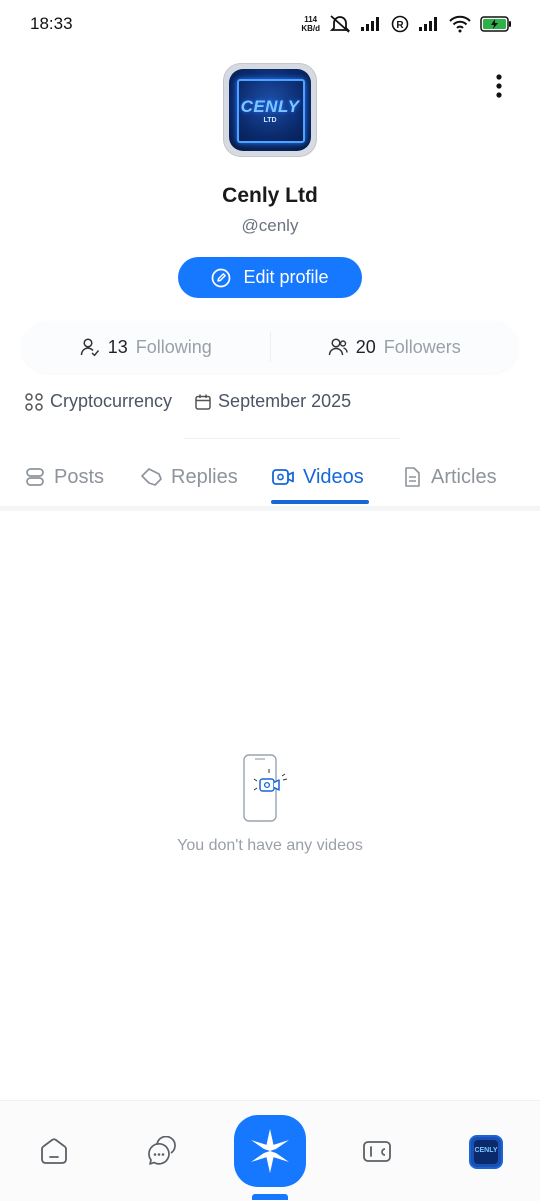  Describe the element at coordinates (162, 1151) in the screenshot. I see `chat-icon` at that location.